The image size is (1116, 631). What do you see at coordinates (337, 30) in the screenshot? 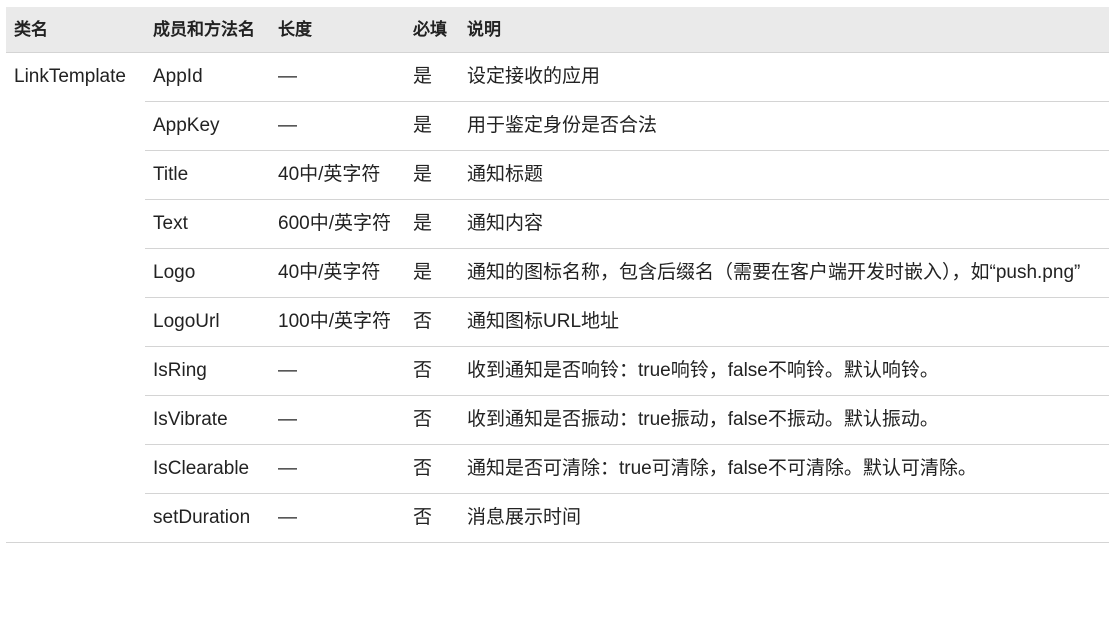
I see `header-length: 长度` at bounding box center [337, 30].